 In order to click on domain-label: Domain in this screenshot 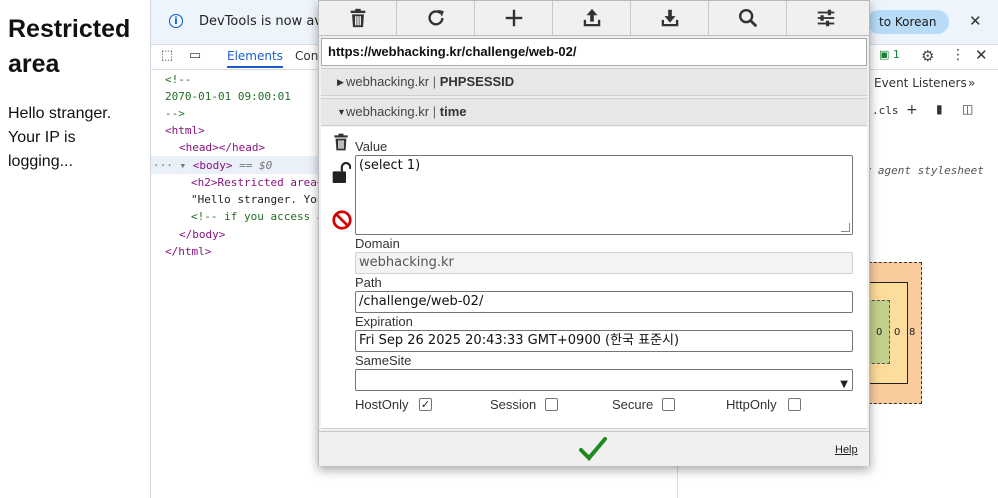, I will do `click(377, 243)`.